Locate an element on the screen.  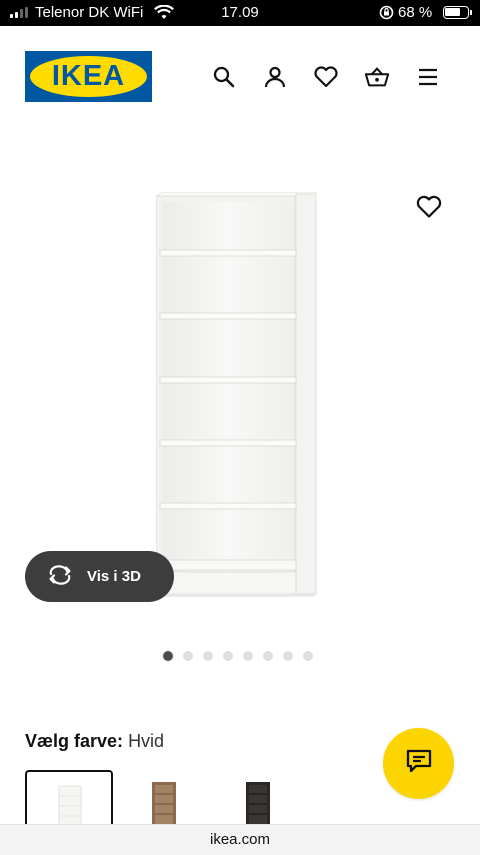
status-bar: Telenor DK WiFi 17.09 68 % is located at coordinates (240, 13).